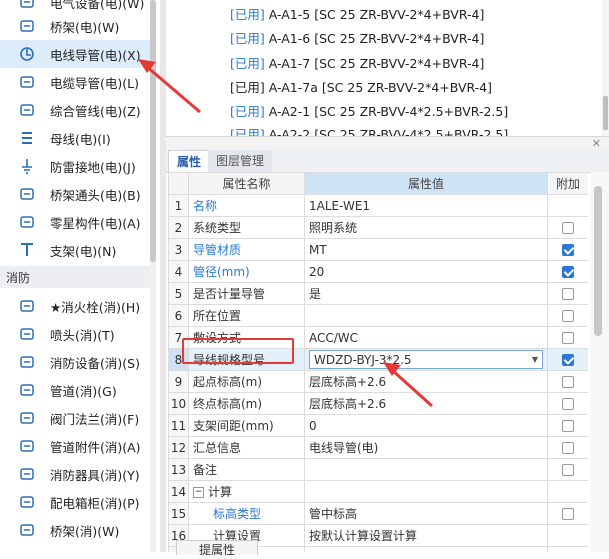  Describe the element at coordinates (426, 249) in the screenshot. I see `property-value: MT` at that location.